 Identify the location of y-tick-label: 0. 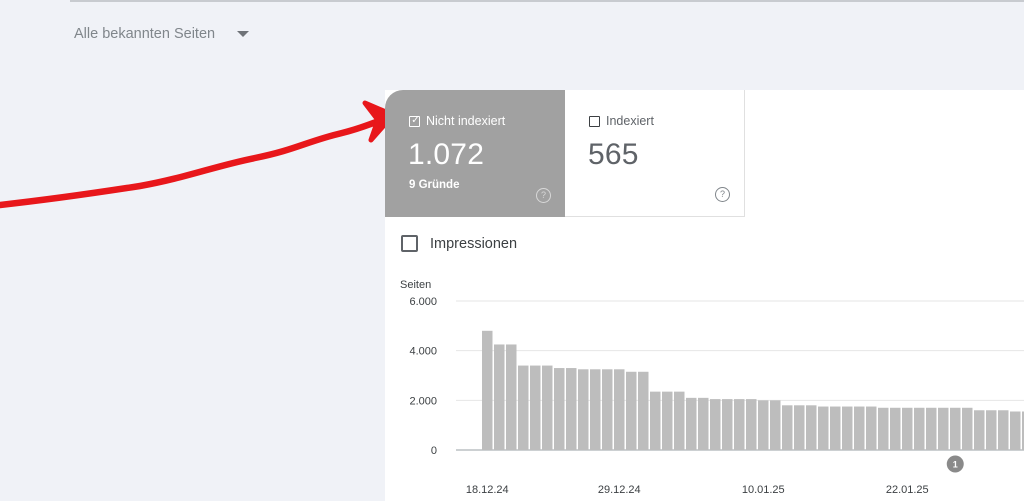
(434, 451).